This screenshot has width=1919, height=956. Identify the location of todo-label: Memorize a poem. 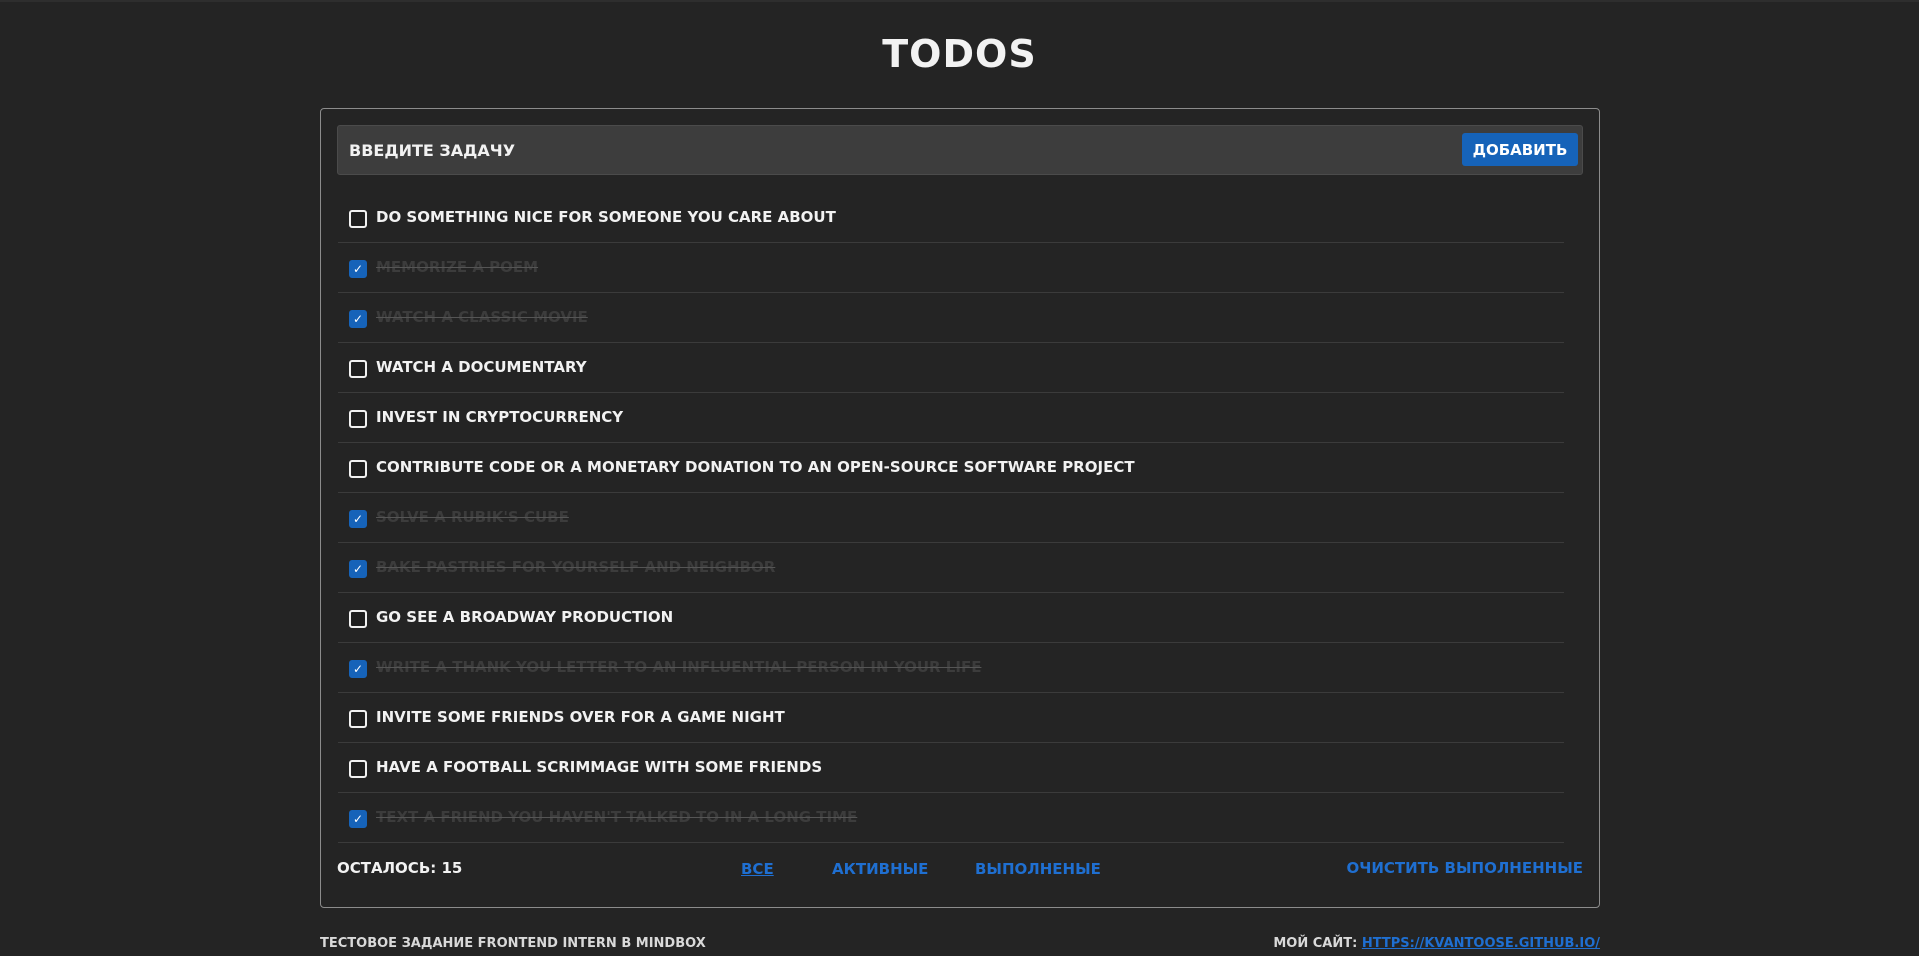
(457, 267).